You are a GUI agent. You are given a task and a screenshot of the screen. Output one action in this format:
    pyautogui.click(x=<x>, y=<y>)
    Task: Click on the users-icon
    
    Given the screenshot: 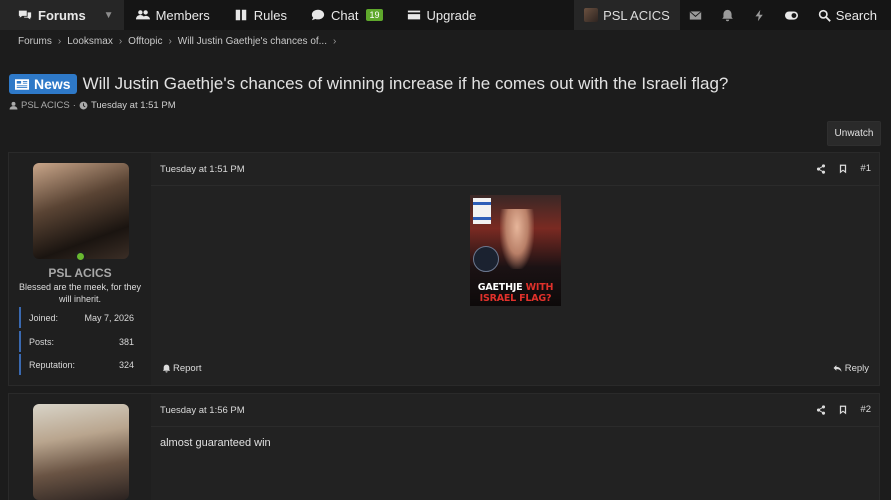 What is the action you would take?
    pyautogui.click(x=142, y=15)
    